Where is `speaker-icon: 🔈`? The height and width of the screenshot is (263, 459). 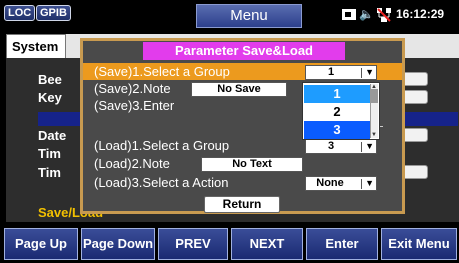 speaker-icon: 🔈 is located at coordinates (366, 14).